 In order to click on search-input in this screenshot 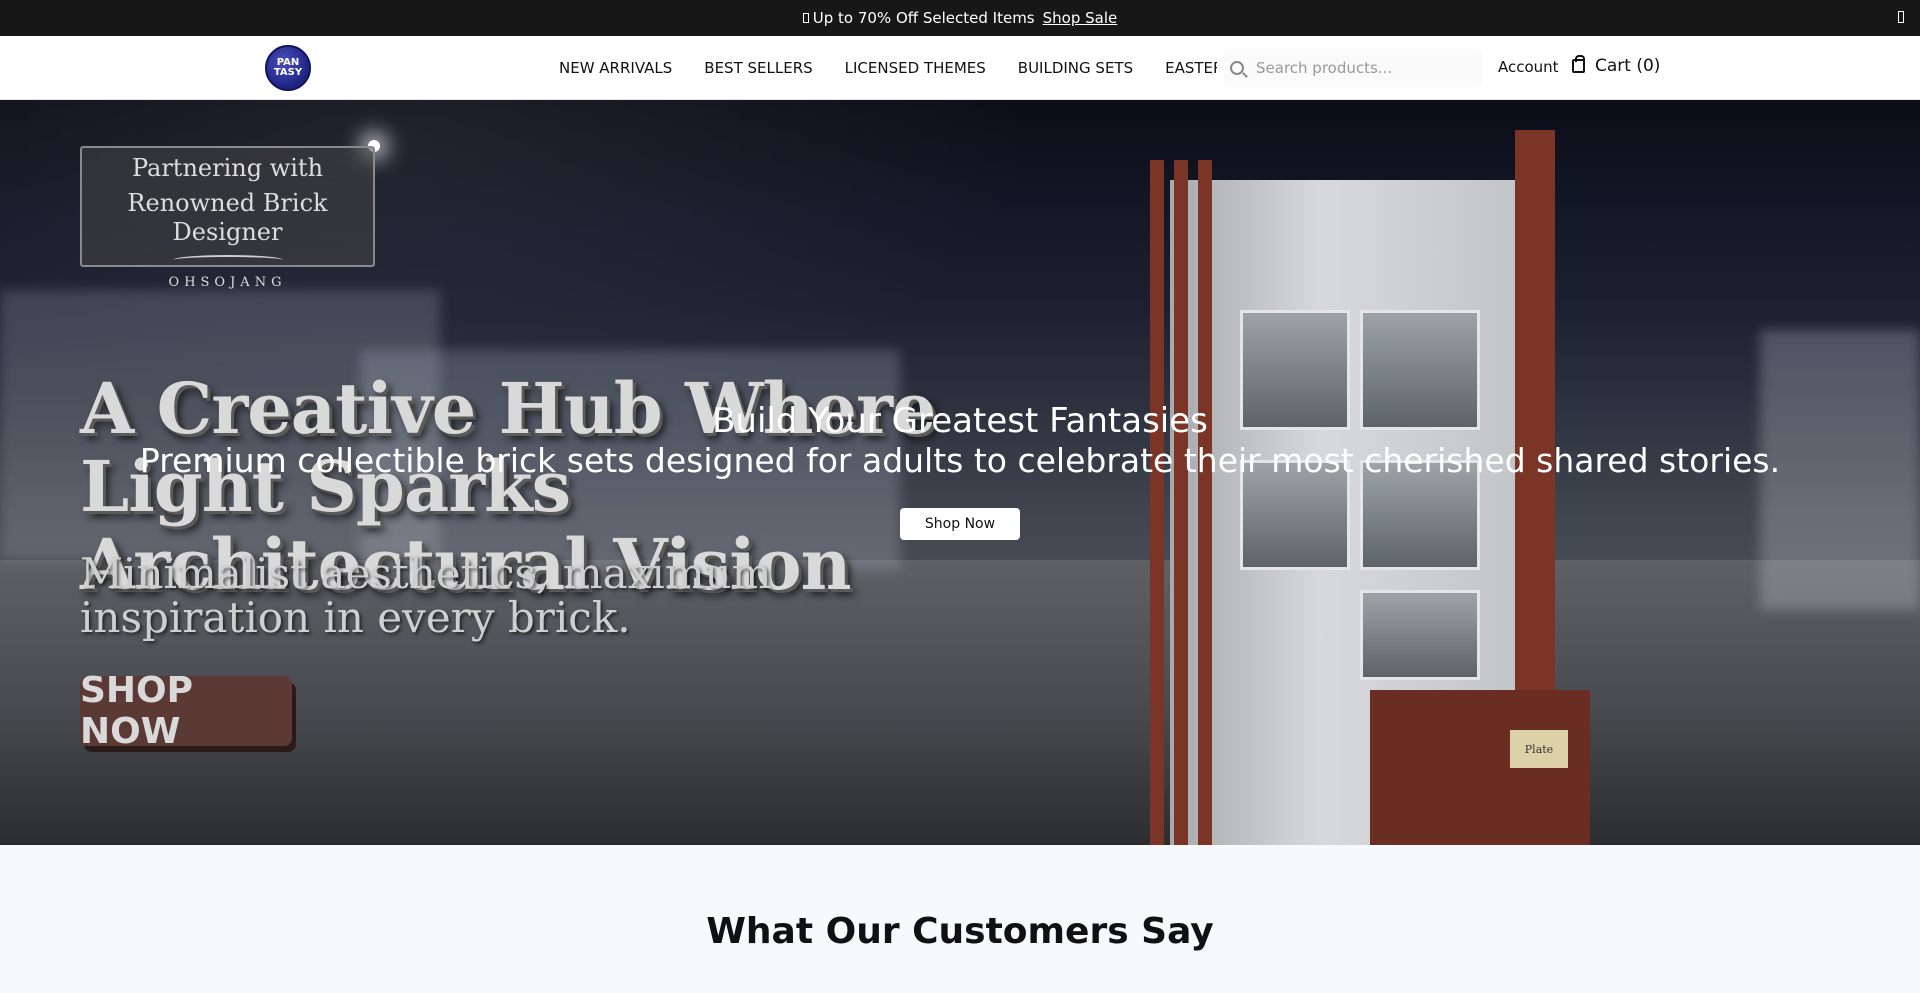, I will do `click(1366, 68)`.